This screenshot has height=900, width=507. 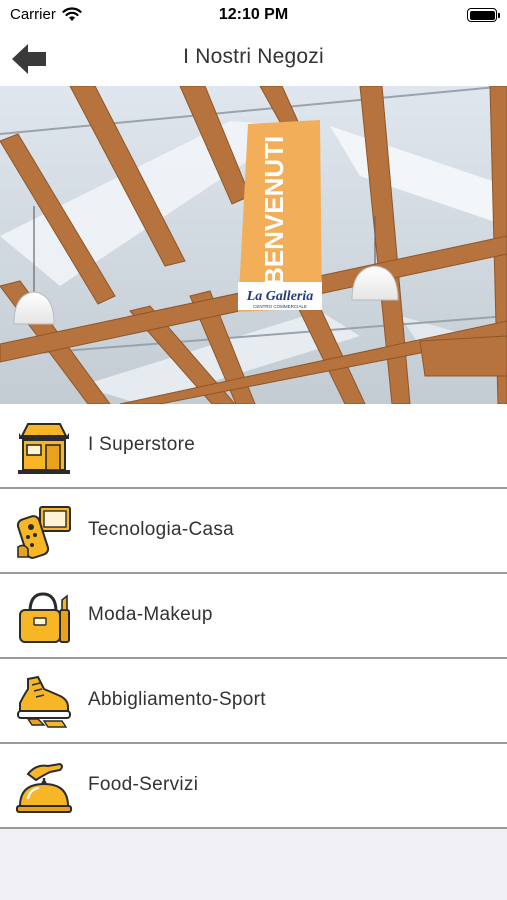 What do you see at coordinates (44, 701) in the screenshot?
I see `sneaker-icon` at bounding box center [44, 701].